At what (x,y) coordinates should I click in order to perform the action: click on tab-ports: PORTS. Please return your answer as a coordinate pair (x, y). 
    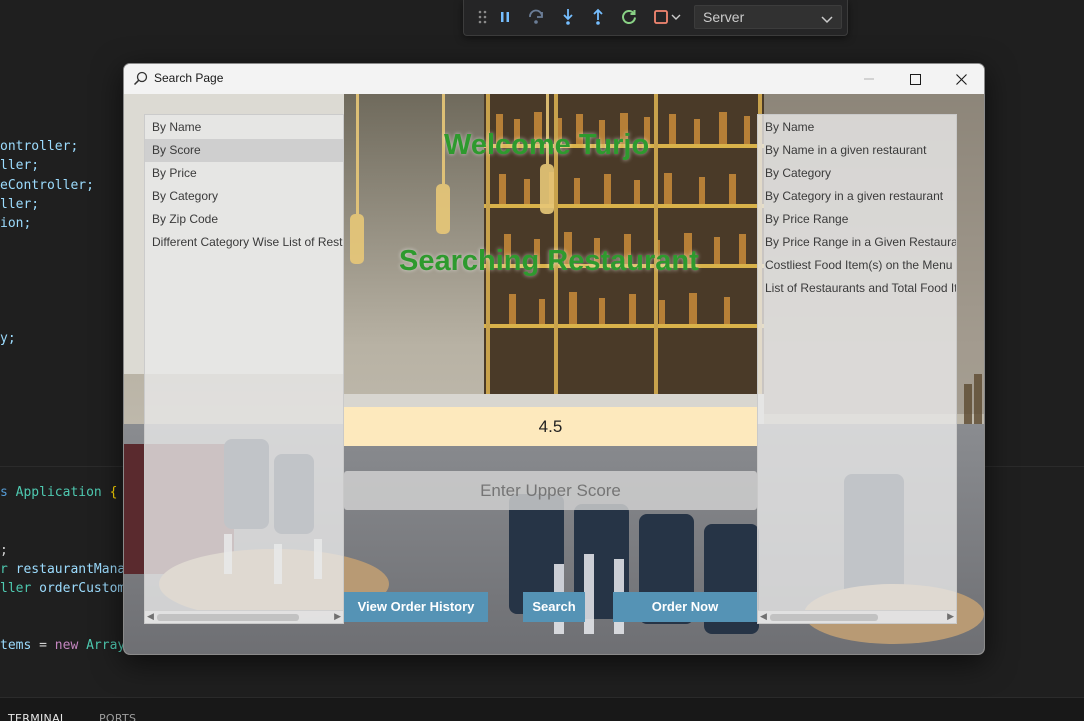
    Looking at the image, I should click on (117, 716).